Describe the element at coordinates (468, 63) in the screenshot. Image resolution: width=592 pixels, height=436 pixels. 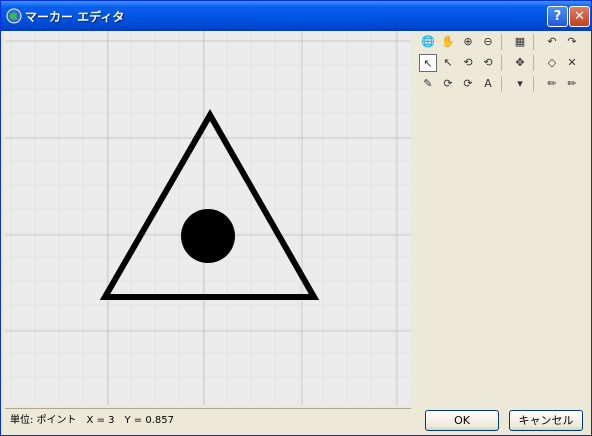
I see `lasso-select-icon: ⟲` at that location.